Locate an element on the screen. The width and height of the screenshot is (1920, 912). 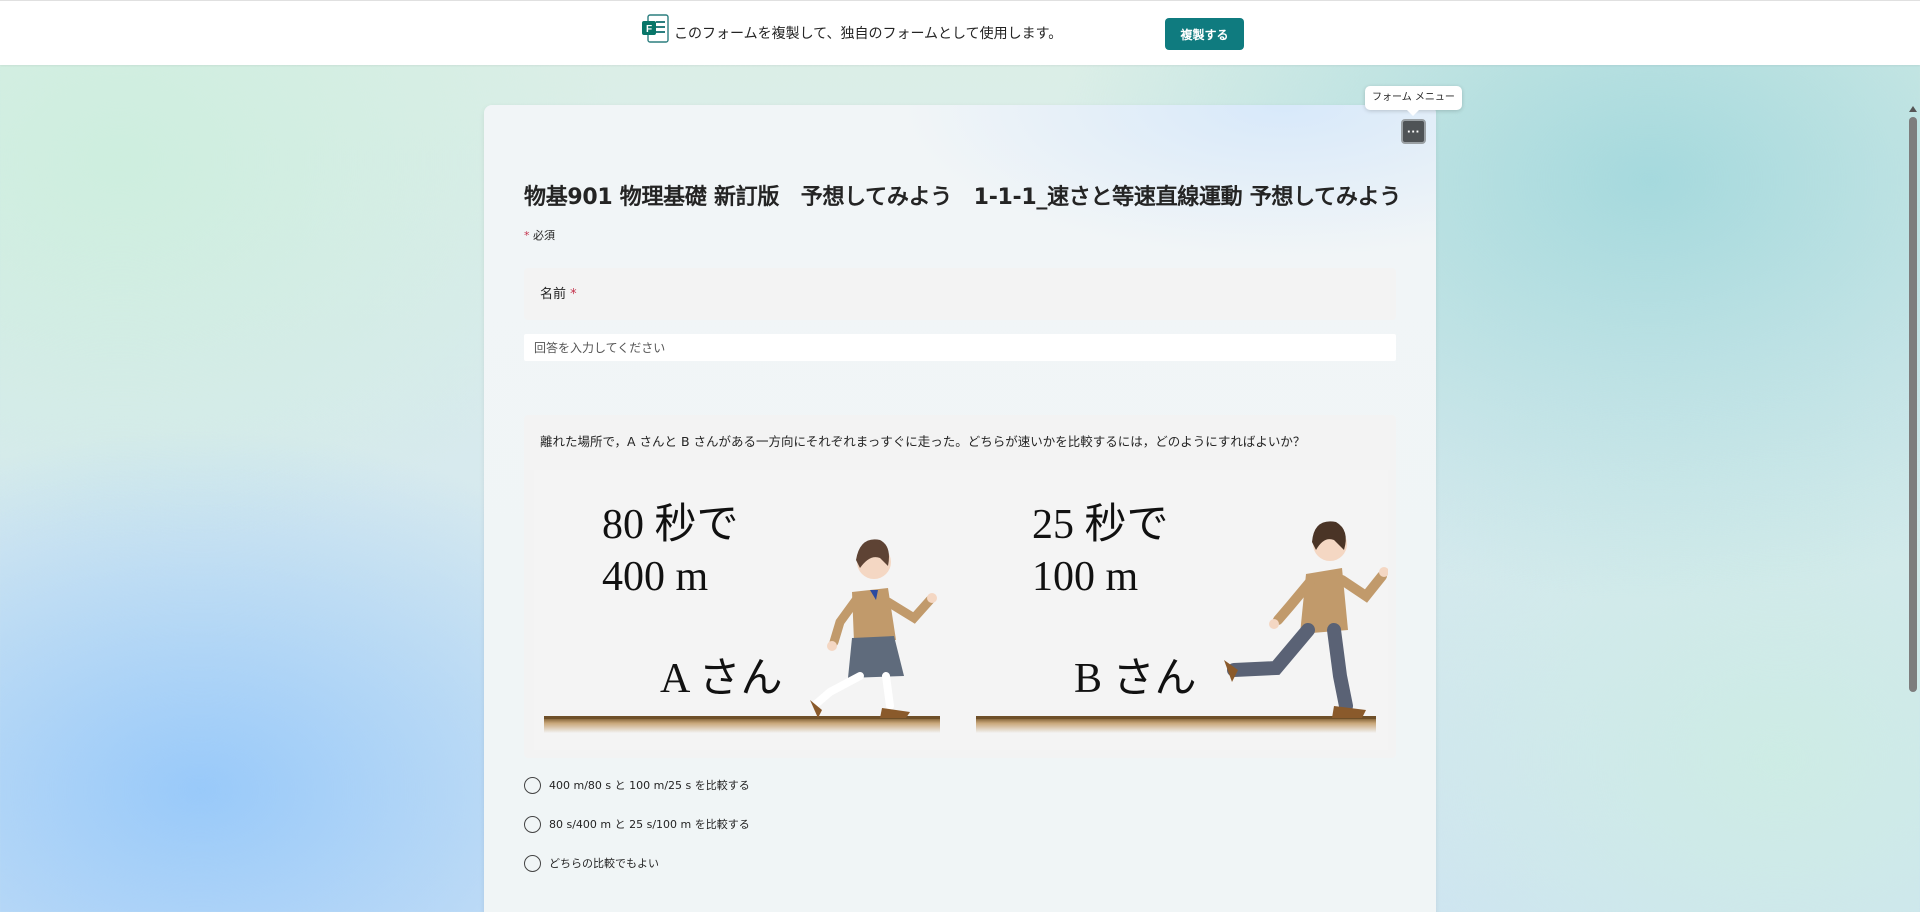
more-options-icon: ··· is located at coordinates (1413, 131).